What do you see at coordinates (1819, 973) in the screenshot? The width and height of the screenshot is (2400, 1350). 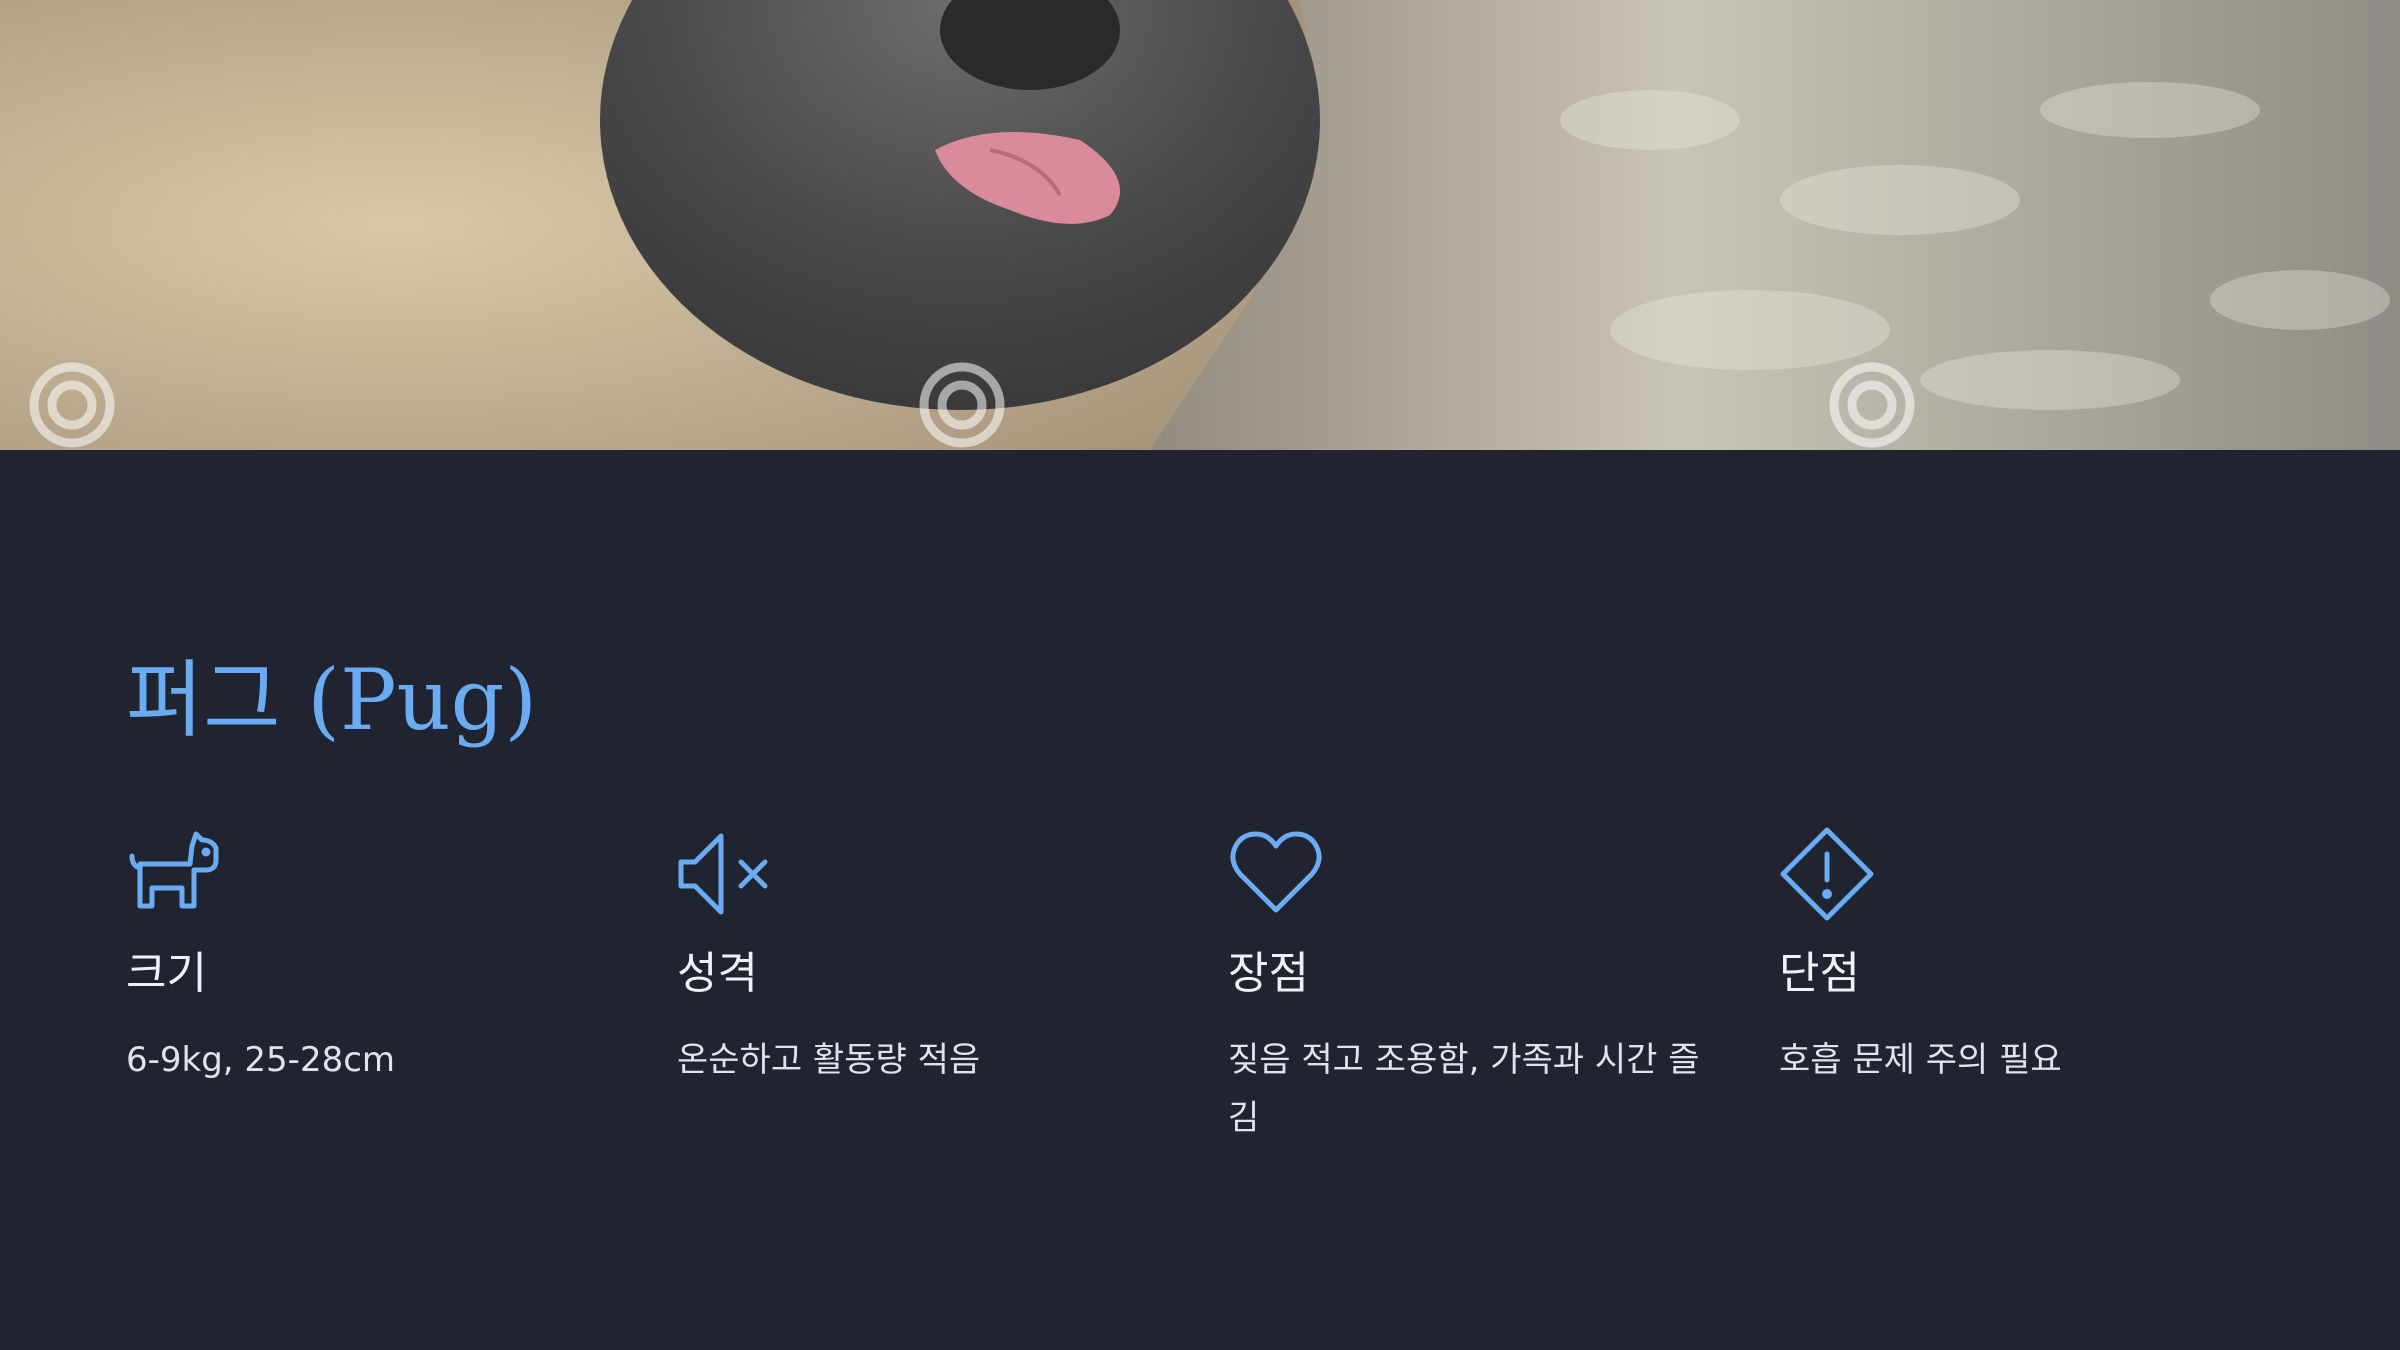 I see `feature-label: 단점` at bounding box center [1819, 973].